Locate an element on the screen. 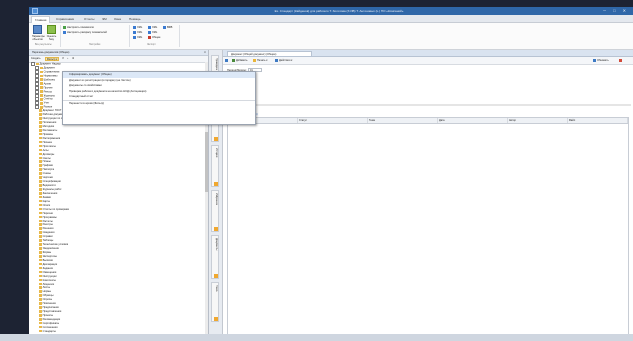  tree-item-label: Карты is located at coordinates (46, 201).